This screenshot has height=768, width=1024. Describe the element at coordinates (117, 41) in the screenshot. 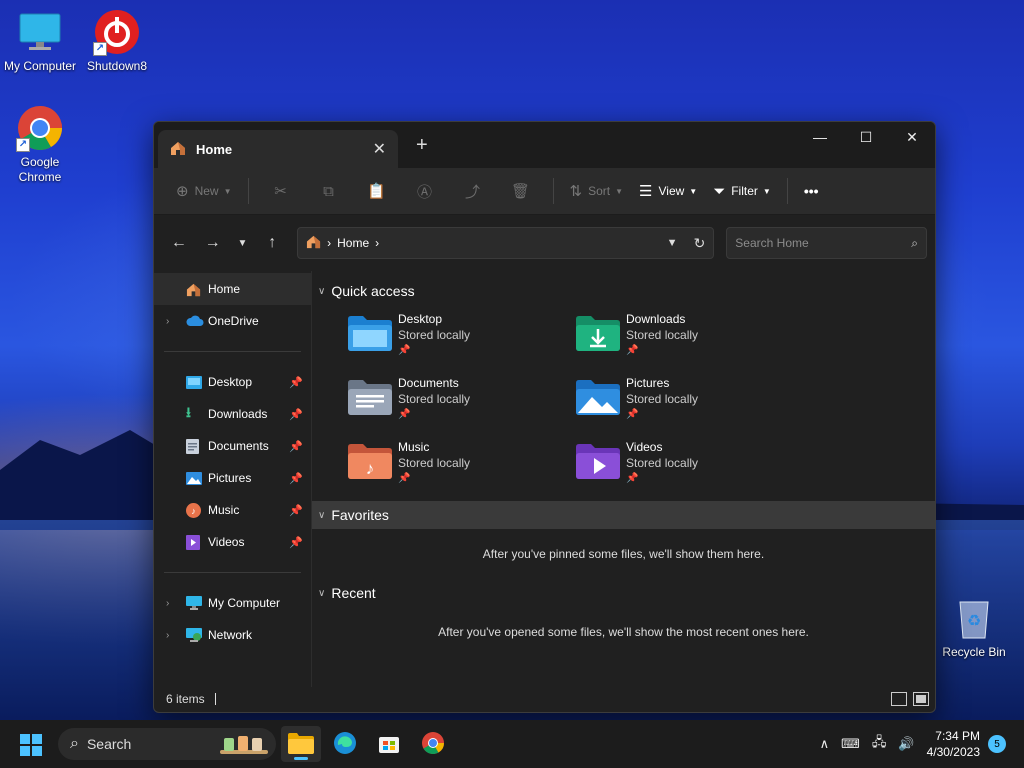

I see `desktop-icon-shutdown8: ↗ Shutdown8` at that location.